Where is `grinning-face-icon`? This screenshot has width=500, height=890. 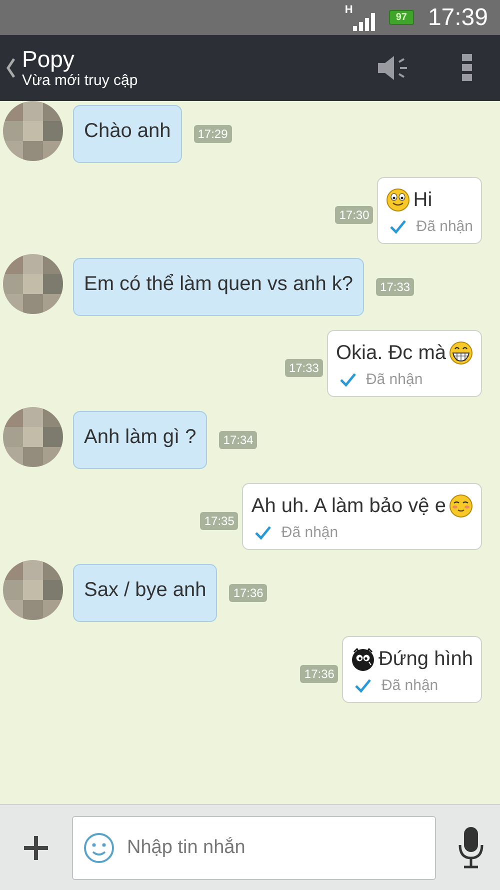 grinning-face-icon is located at coordinates (461, 353).